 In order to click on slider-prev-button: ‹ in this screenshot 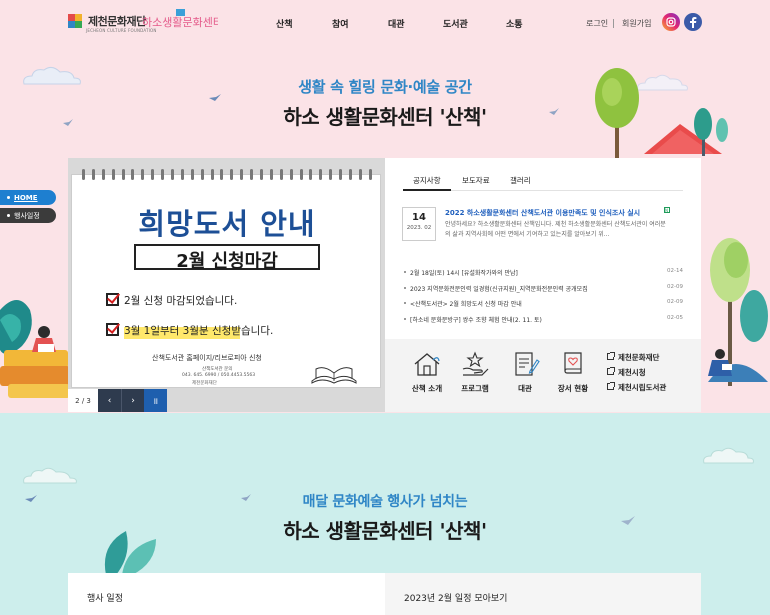, I will do `click(109, 400)`.